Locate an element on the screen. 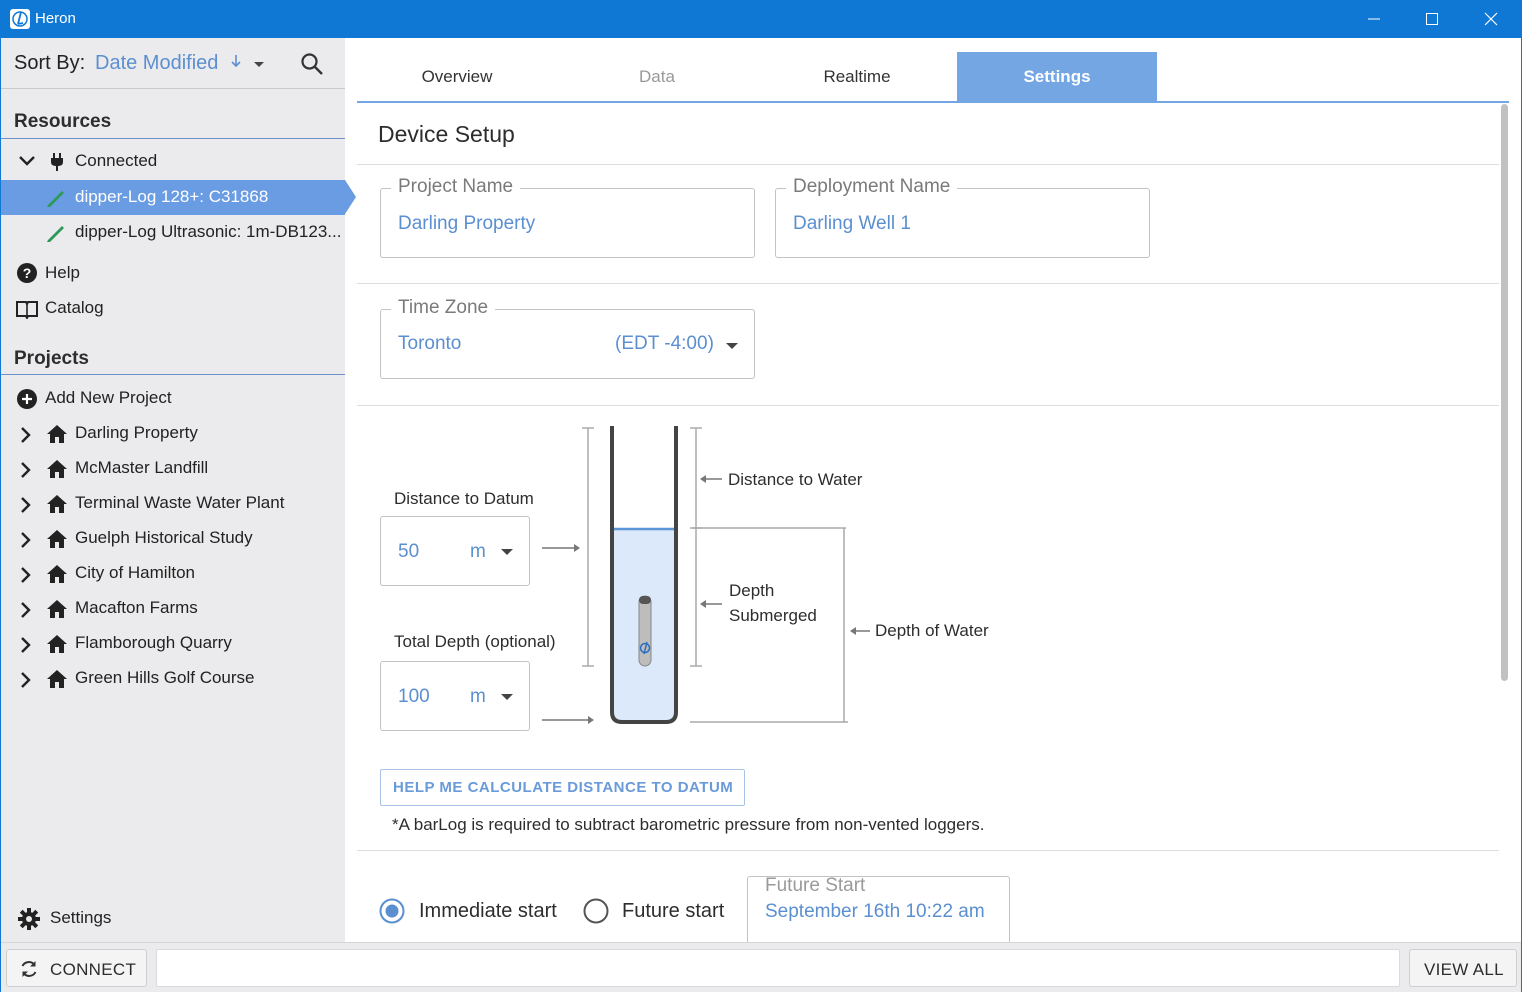 This screenshot has width=1522, height=992. project-item: Flamborough Quarry is located at coordinates (173, 643).